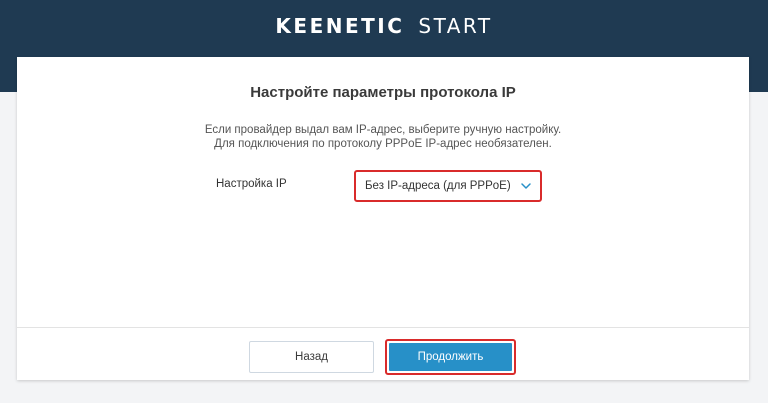 The width and height of the screenshot is (768, 403). What do you see at coordinates (526, 186) in the screenshot?
I see `chevron-down-icon` at bounding box center [526, 186].